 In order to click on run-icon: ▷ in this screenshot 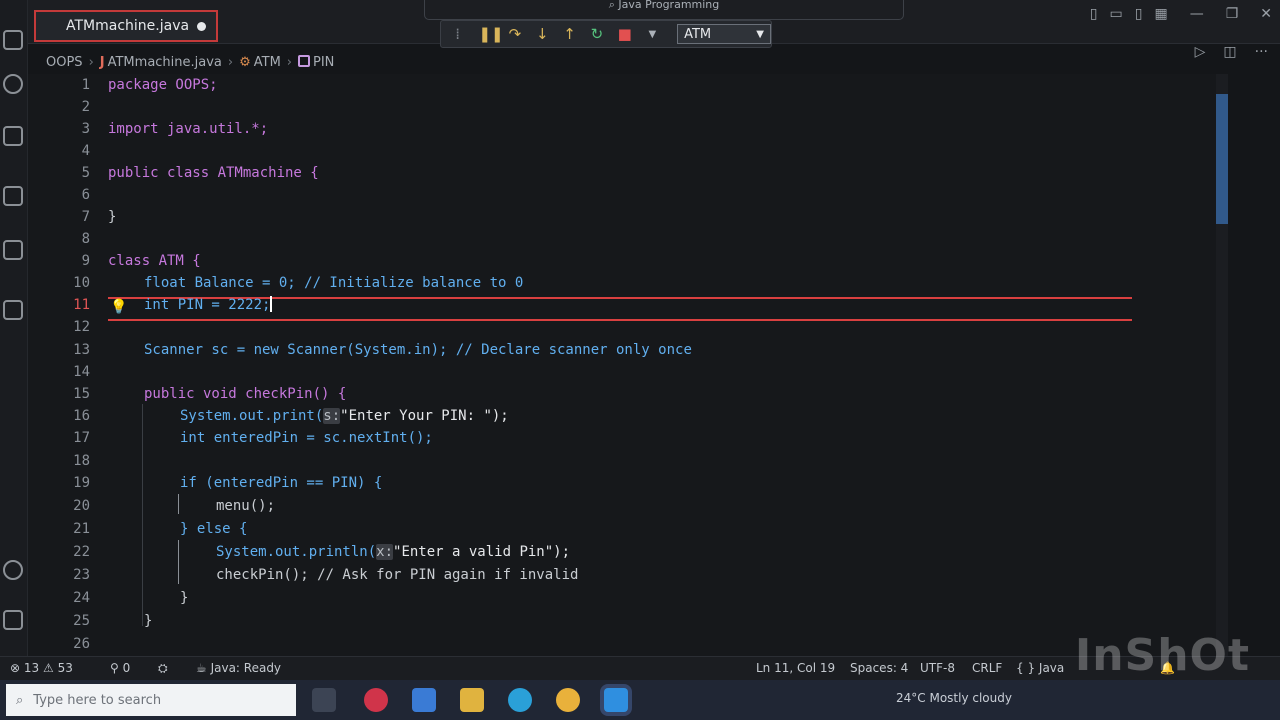, I will do `click(1200, 52)`.